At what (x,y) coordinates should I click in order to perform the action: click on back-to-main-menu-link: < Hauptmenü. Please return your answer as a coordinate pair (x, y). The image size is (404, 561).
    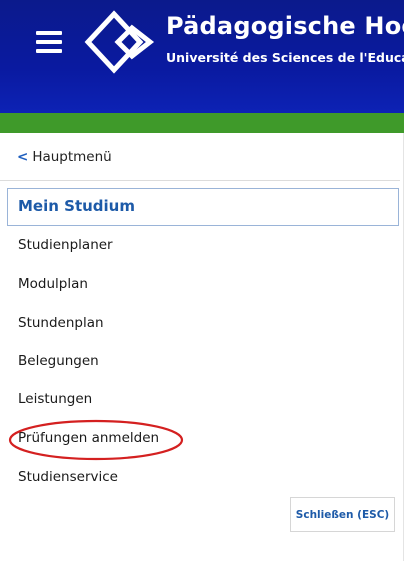
    Looking at the image, I should click on (64, 157).